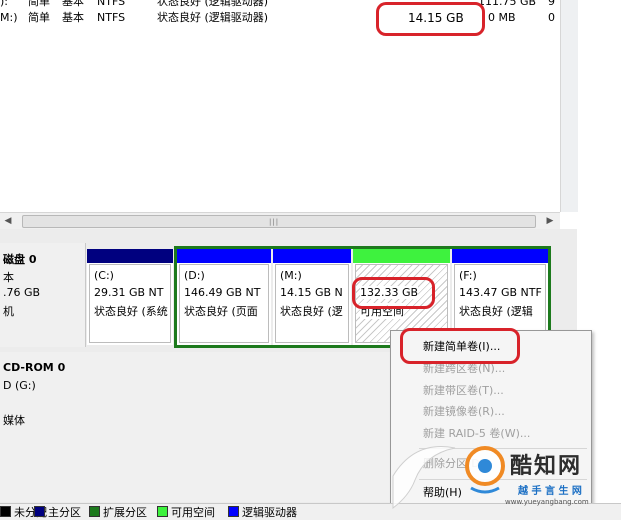 This screenshot has height=520, width=621. Describe the element at coordinates (496, 311) in the screenshot. I see `partition-status: 状态良好 (逻辑` at that location.